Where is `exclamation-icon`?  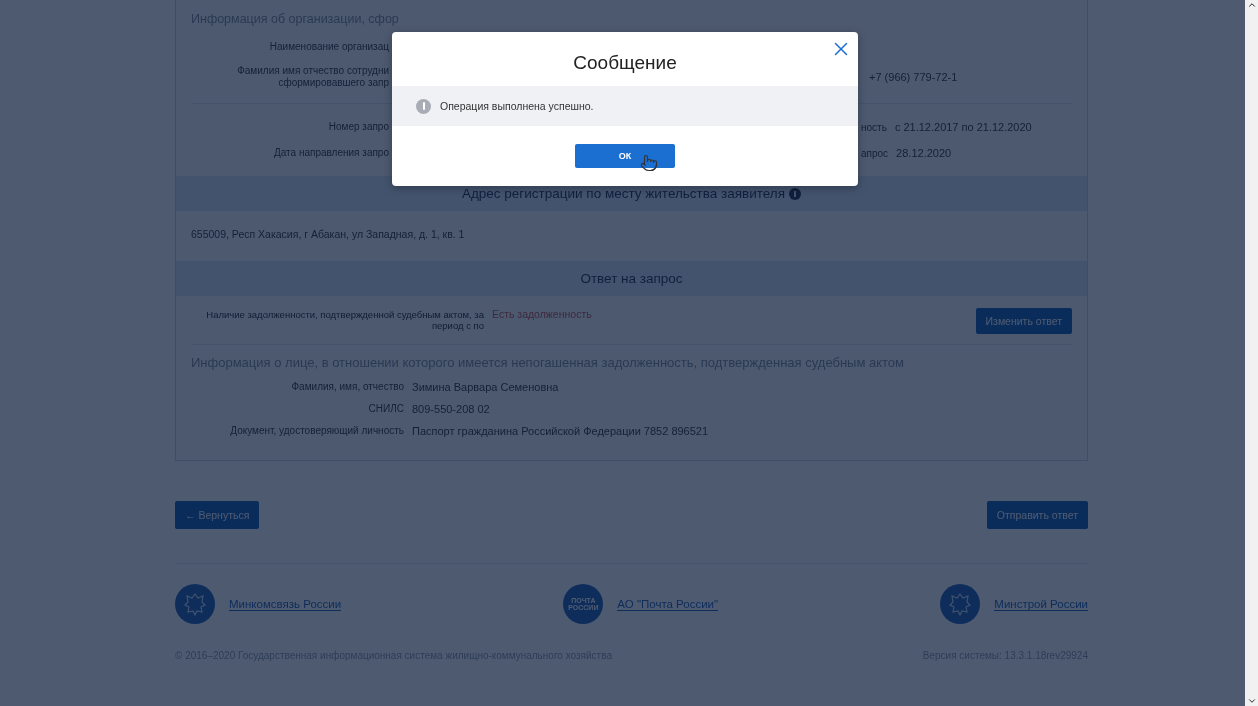 exclamation-icon is located at coordinates (423, 106).